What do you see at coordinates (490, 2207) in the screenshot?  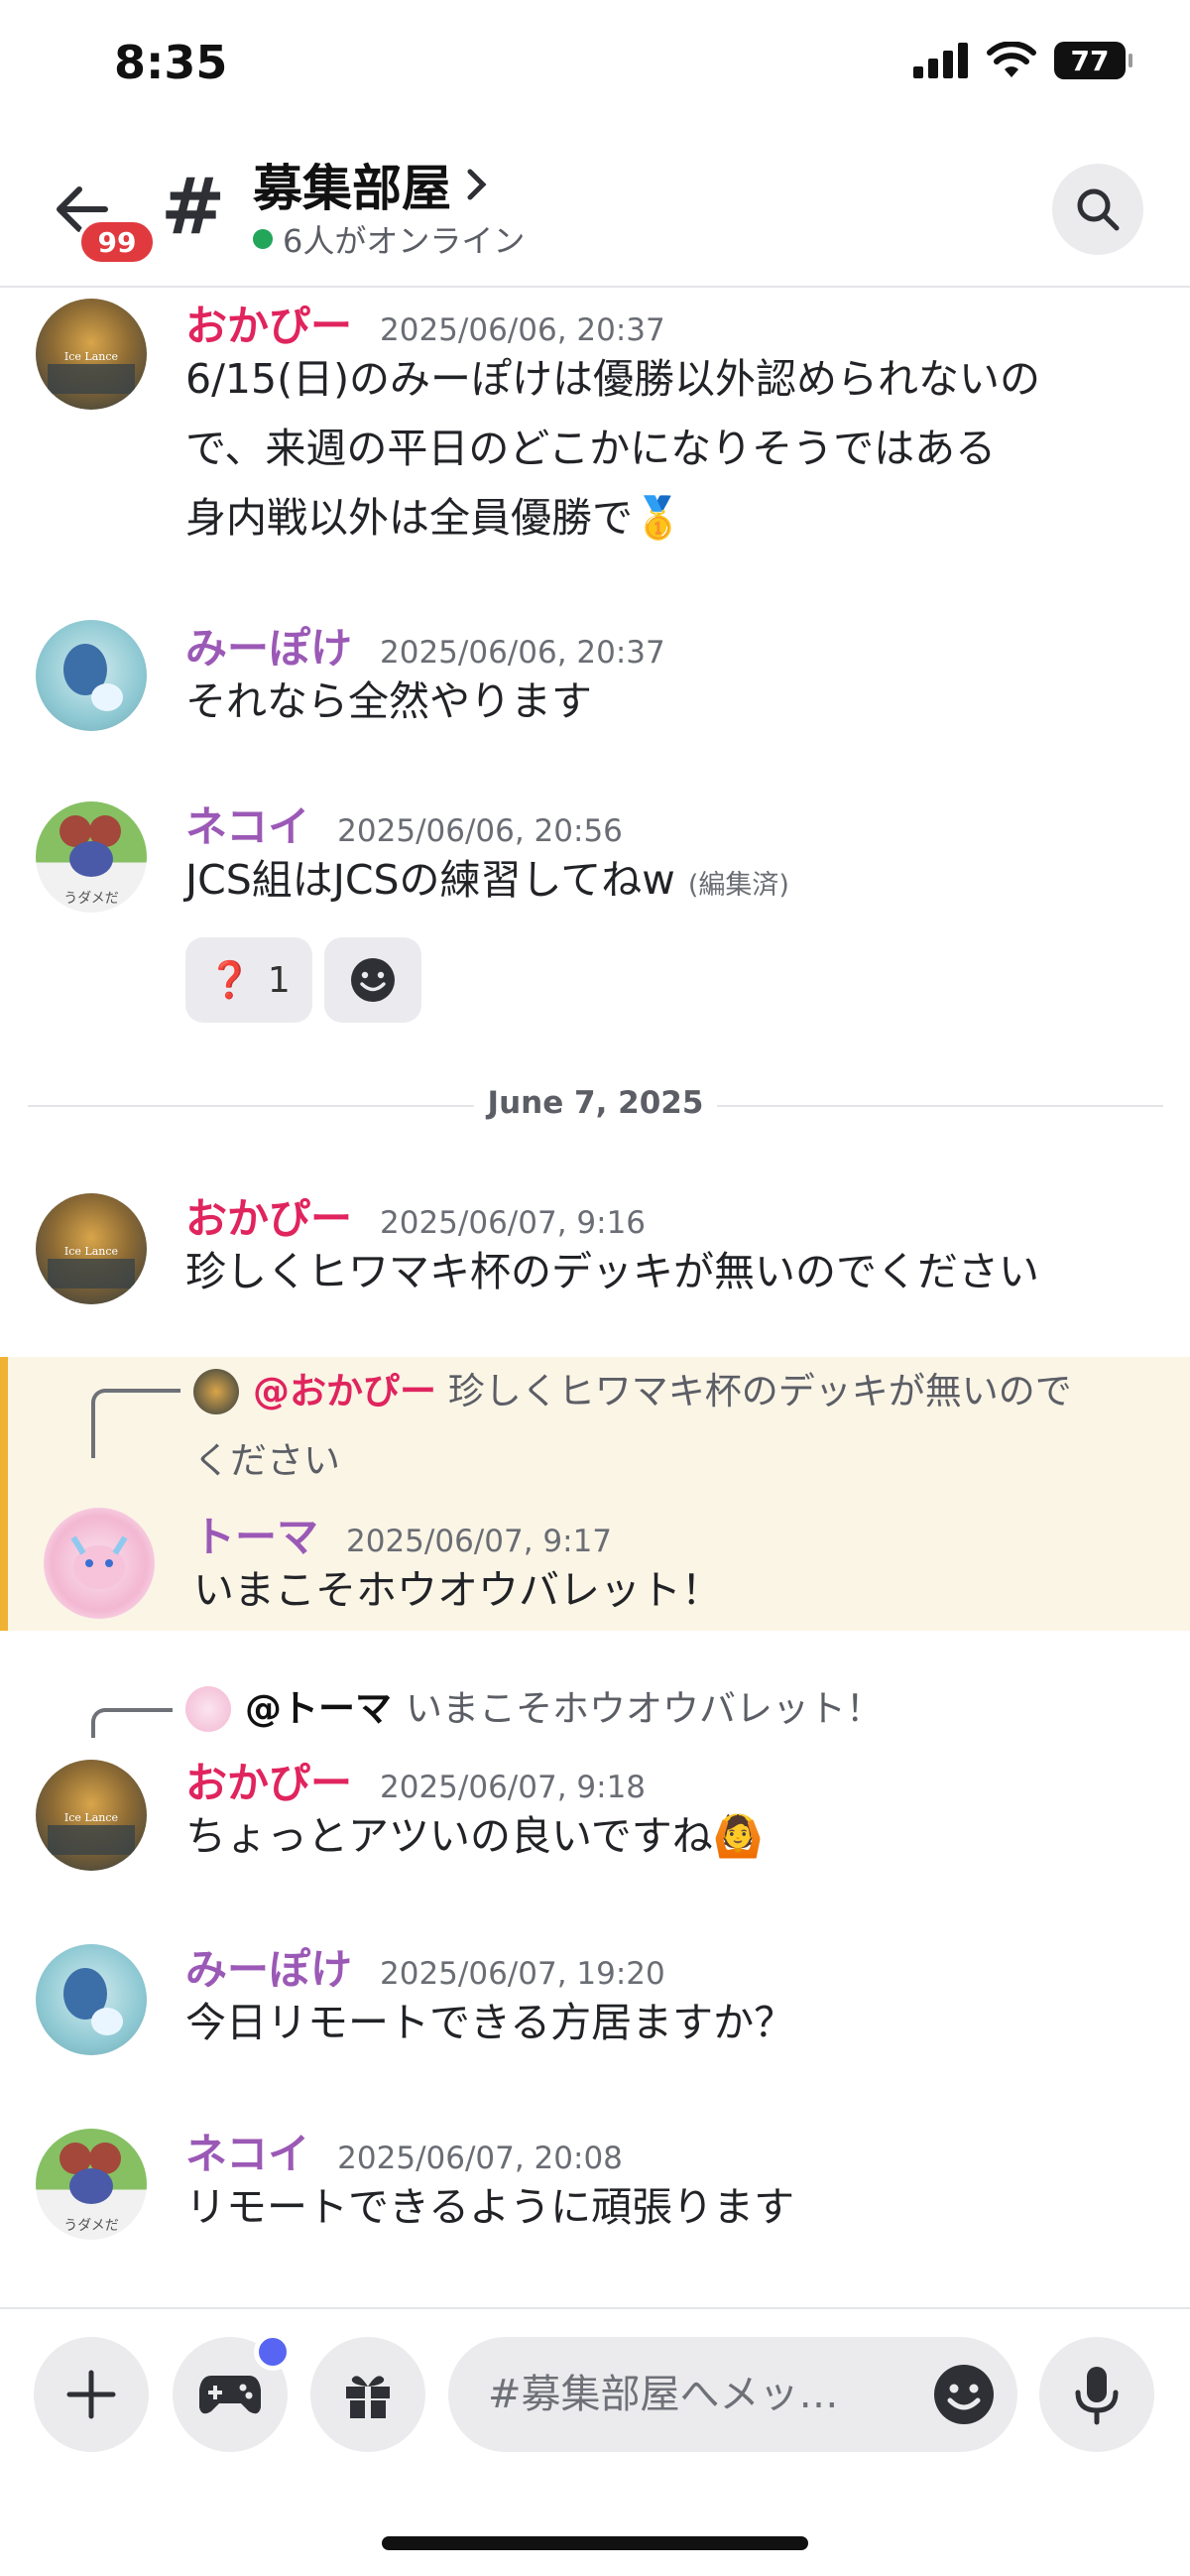 I see `message-text: リモートできるように頑張ります` at bounding box center [490, 2207].